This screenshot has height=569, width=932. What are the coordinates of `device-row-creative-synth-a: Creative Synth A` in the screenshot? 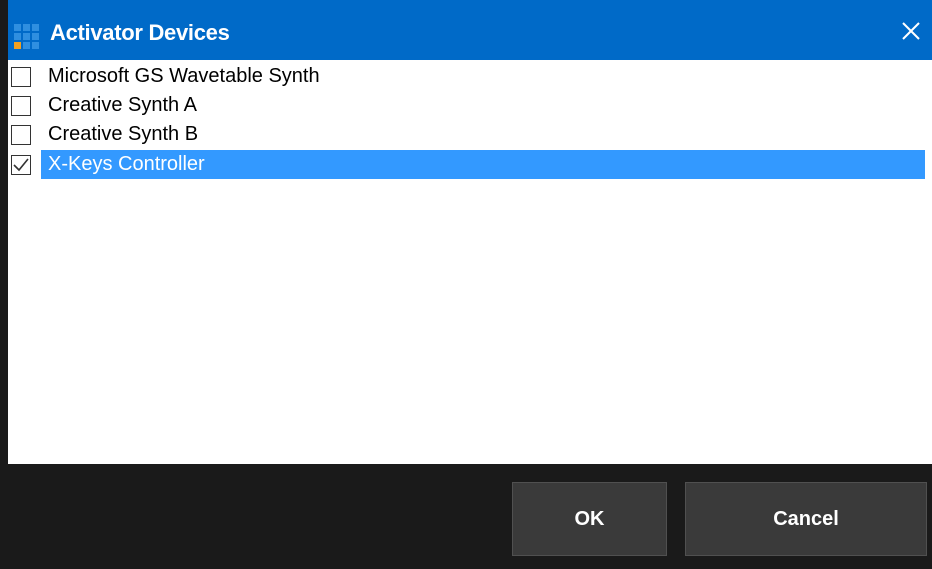 It's located at (470, 105).